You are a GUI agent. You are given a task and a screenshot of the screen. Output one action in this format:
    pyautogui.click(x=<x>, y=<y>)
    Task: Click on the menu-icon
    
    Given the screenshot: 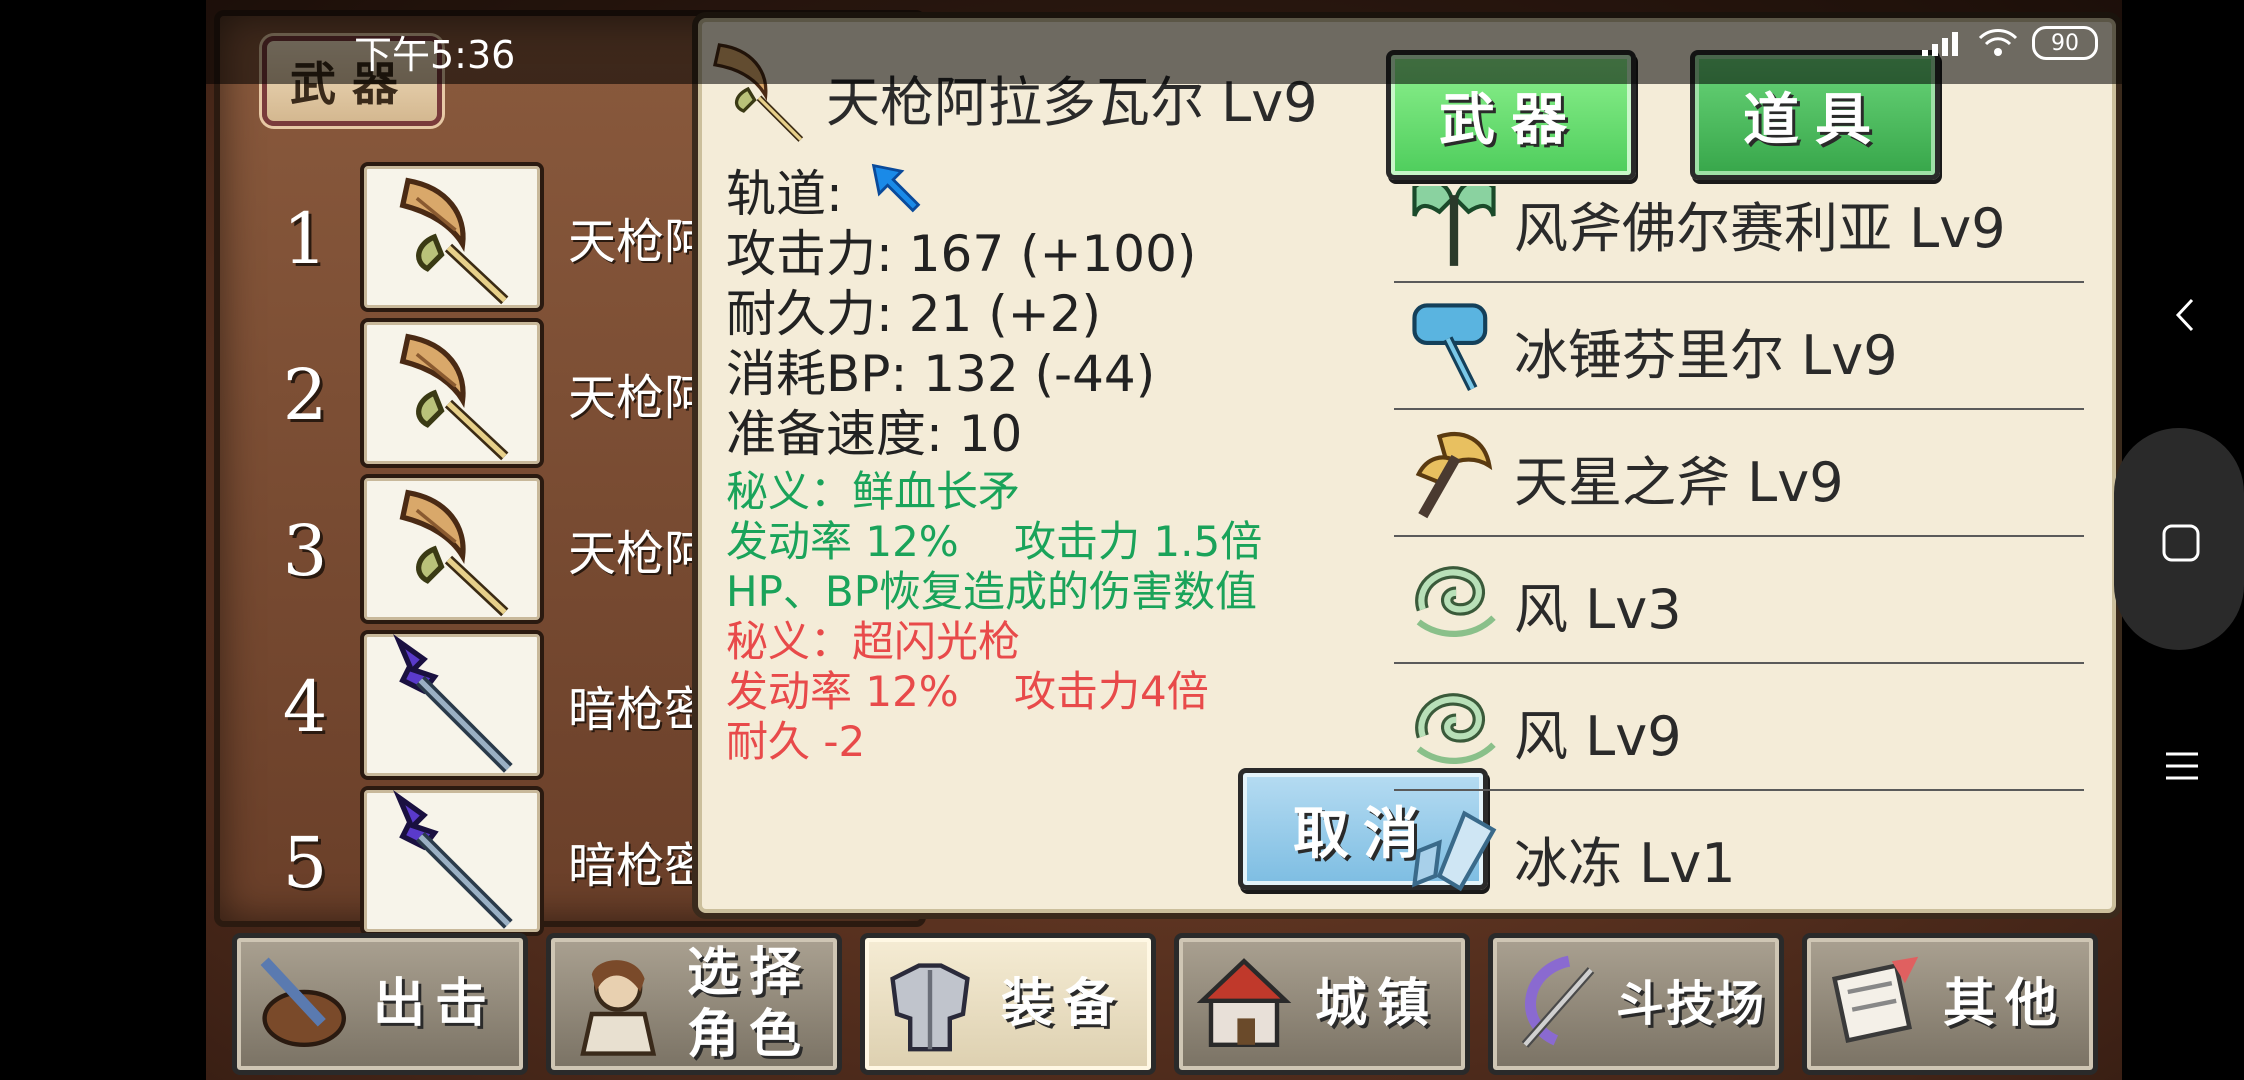 What is the action you would take?
    pyautogui.click(x=2182, y=766)
    